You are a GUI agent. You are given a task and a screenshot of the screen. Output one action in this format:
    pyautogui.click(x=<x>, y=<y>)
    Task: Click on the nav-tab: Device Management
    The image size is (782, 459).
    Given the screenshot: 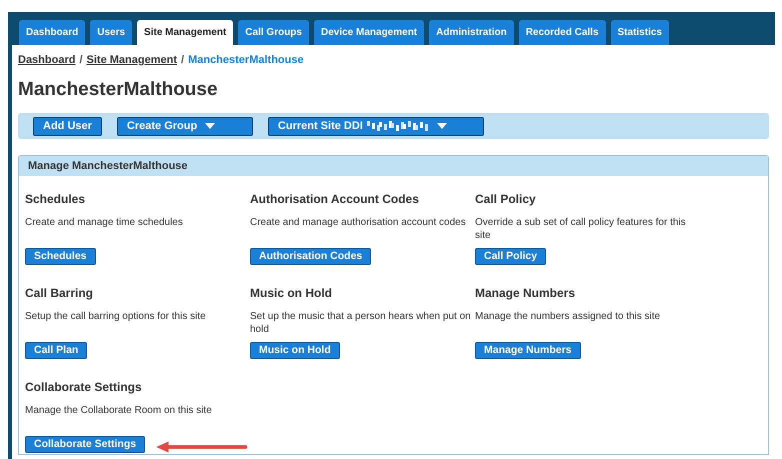 What is the action you would take?
    pyautogui.click(x=369, y=32)
    